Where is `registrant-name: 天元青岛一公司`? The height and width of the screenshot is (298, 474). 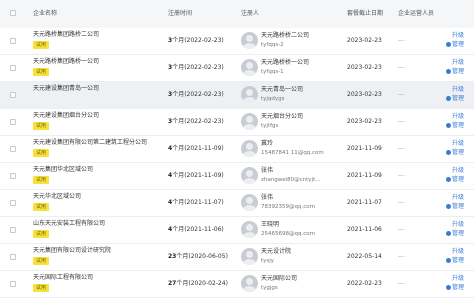 registrant-name: 天元青岛一公司 is located at coordinates (282, 89).